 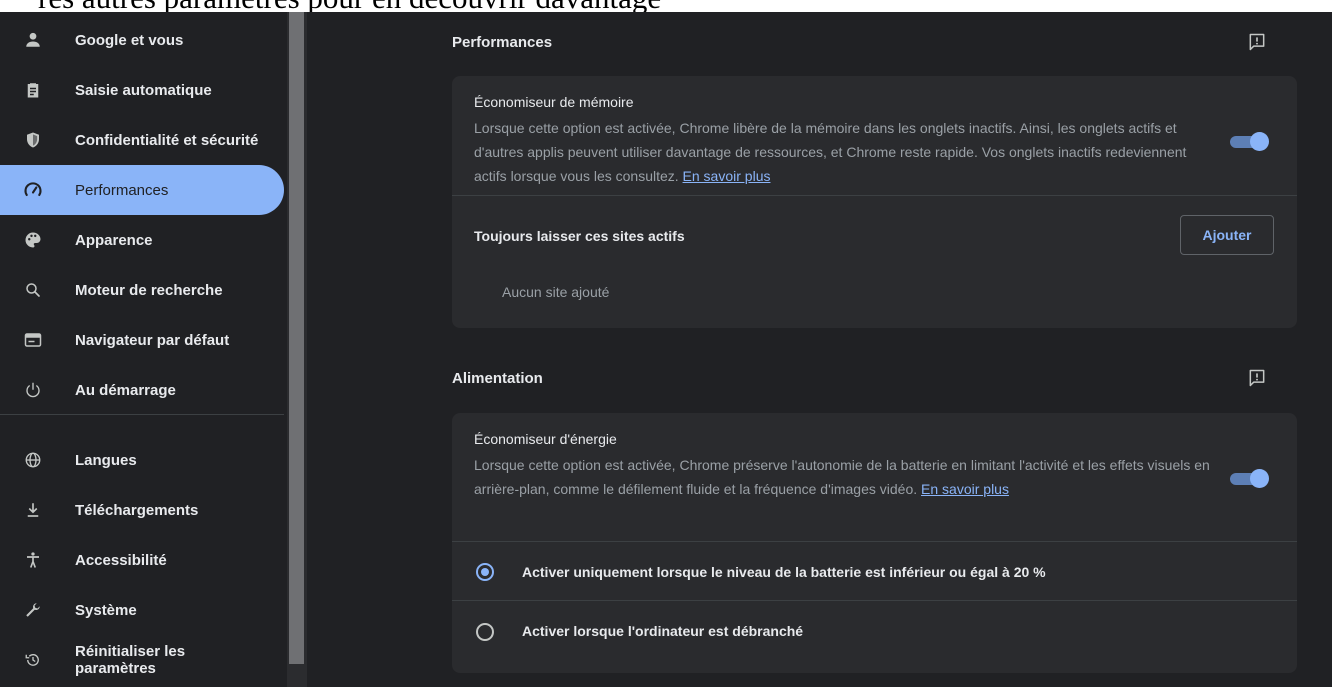 I want to click on sidebar-item-label: Moteur de recherche, so click(x=149, y=290).